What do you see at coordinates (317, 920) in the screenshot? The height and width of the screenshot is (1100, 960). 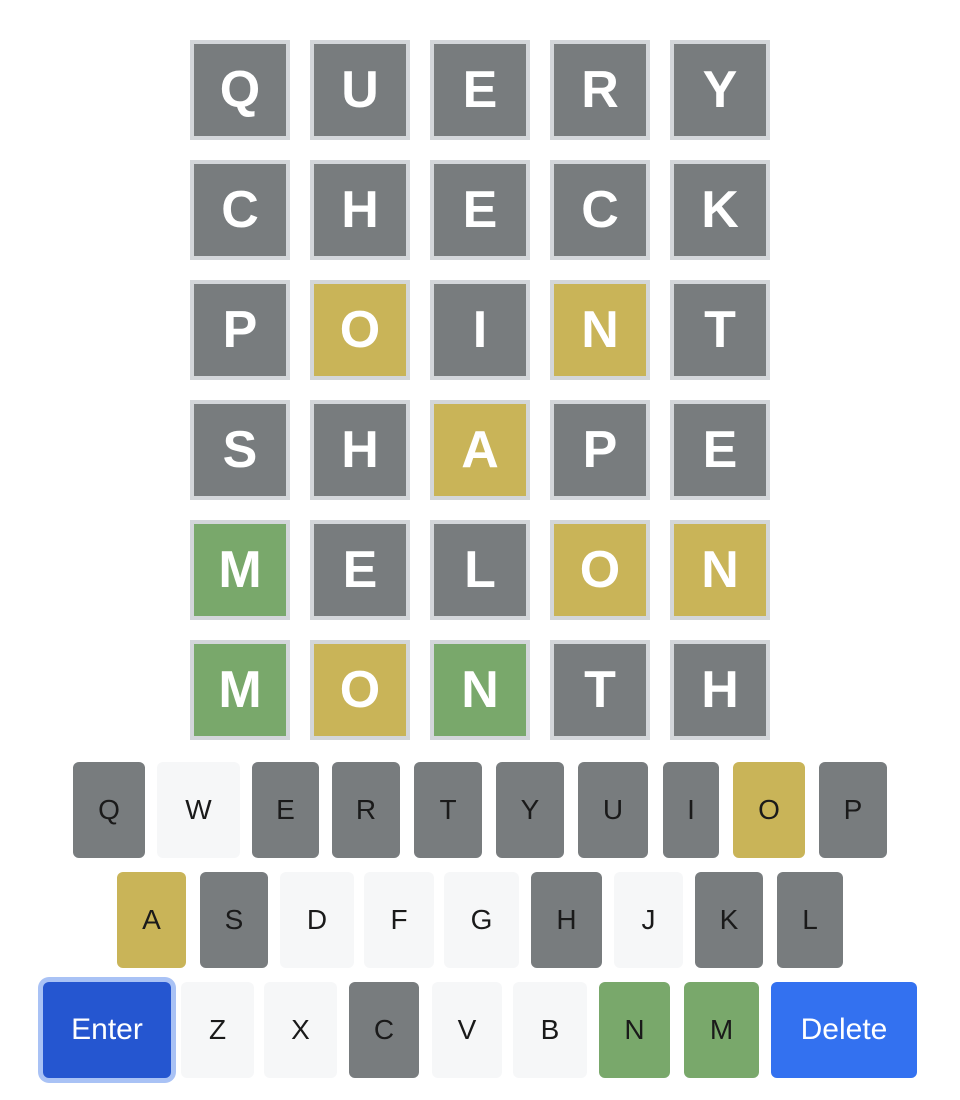 I see `key-d: D` at bounding box center [317, 920].